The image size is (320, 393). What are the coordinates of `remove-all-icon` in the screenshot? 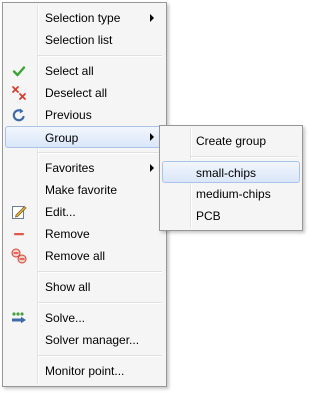 It's located at (19, 256).